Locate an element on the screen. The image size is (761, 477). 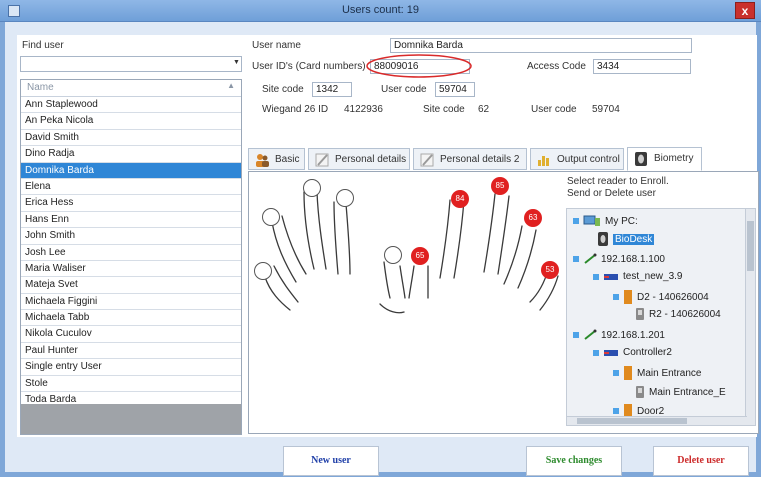
list-item: Domnika Barda is located at coordinates (131, 170).